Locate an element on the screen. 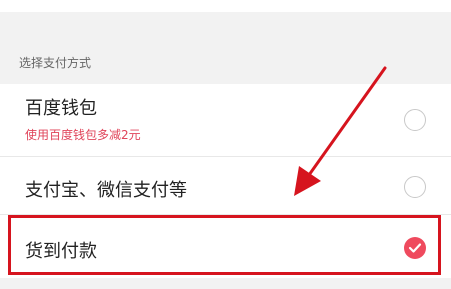  check-icon is located at coordinates (415, 248).